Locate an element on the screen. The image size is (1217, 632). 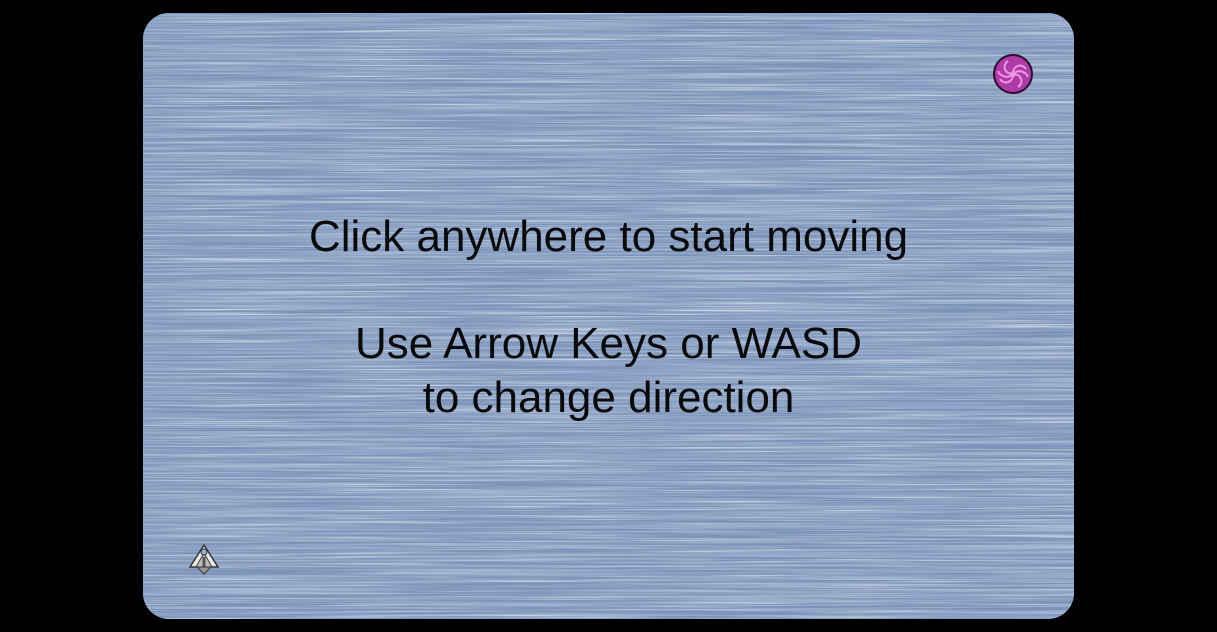
controls-instruction-detail: to change direction is located at coordinates (608, 397).